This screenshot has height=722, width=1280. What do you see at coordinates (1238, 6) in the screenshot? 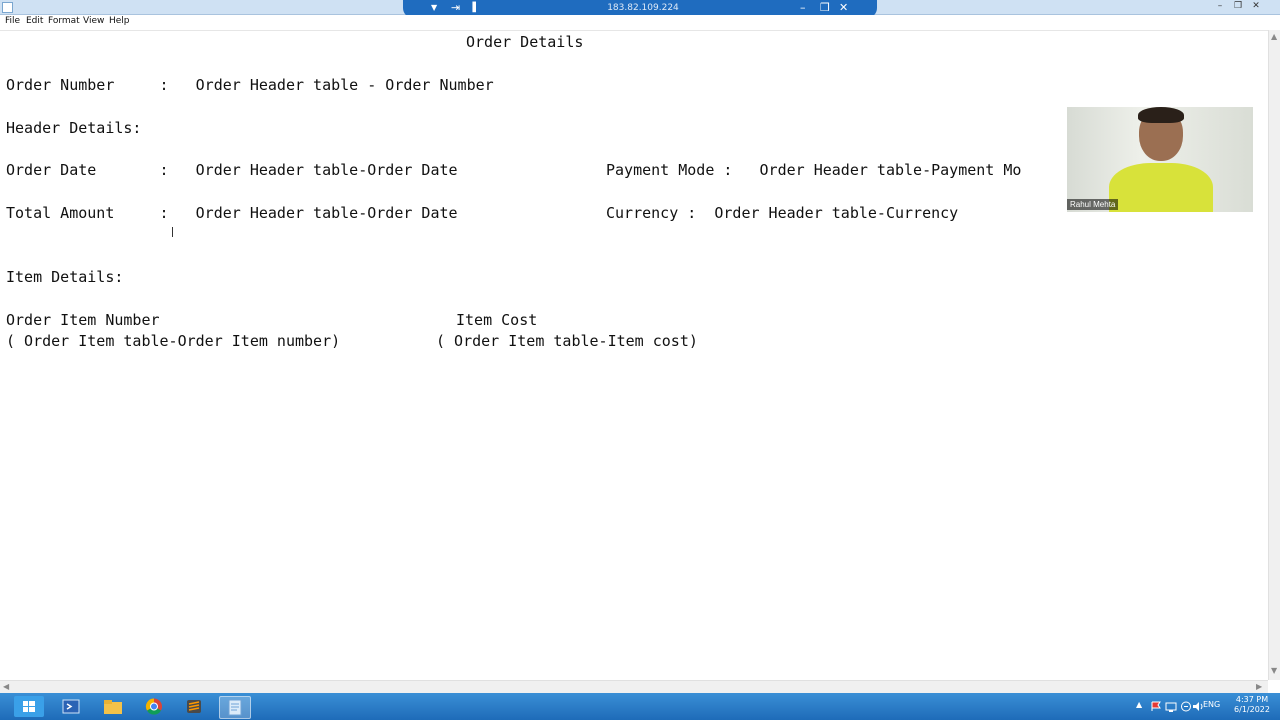
I see `restore-icon: ❒` at bounding box center [1238, 6].